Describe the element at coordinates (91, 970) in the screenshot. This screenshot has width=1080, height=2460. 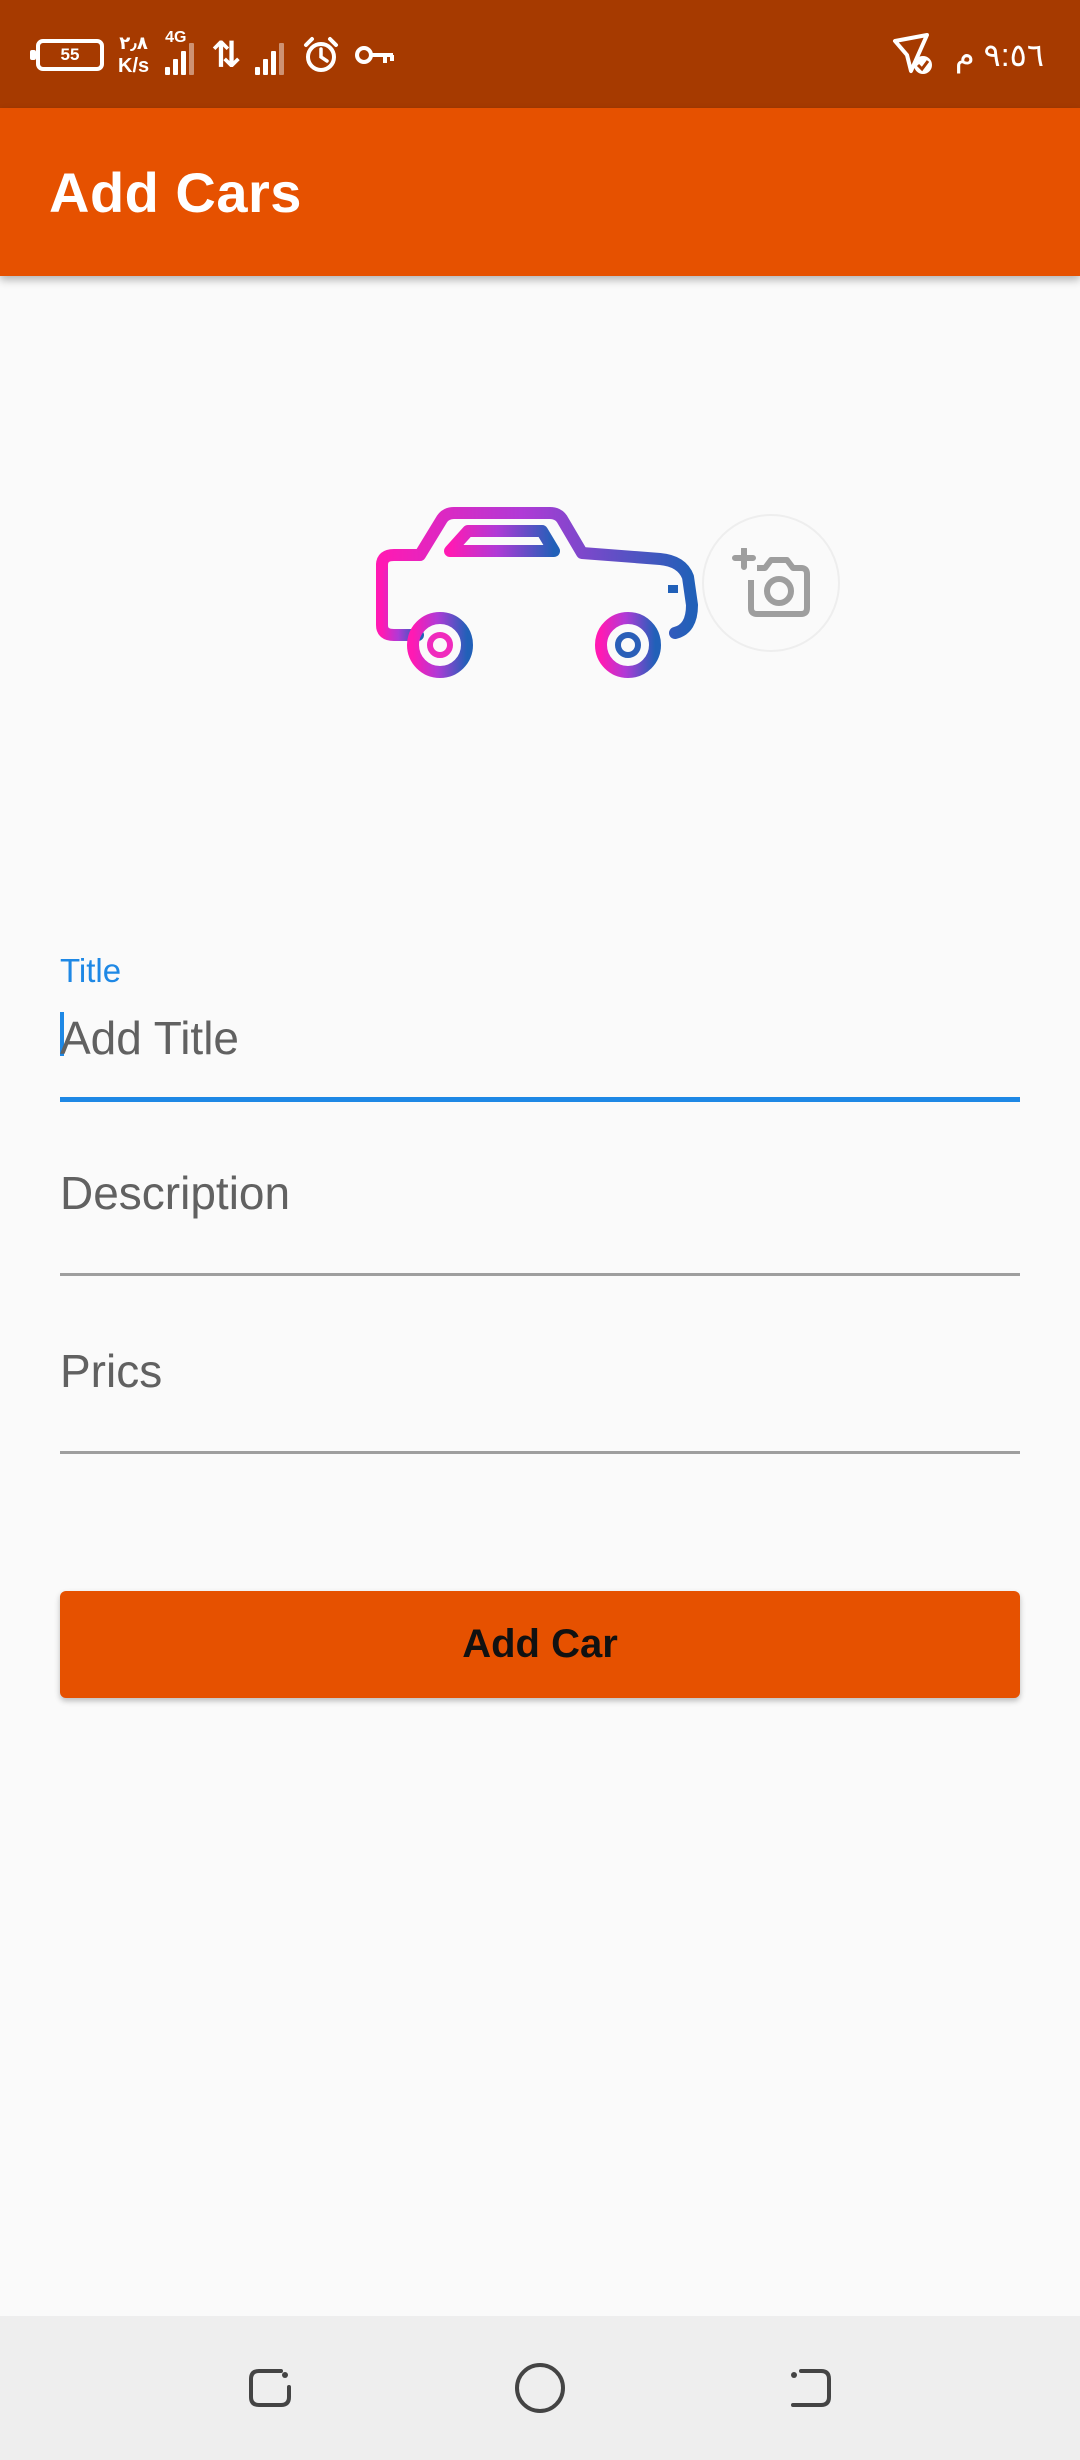
I see `title-label: Title` at that location.